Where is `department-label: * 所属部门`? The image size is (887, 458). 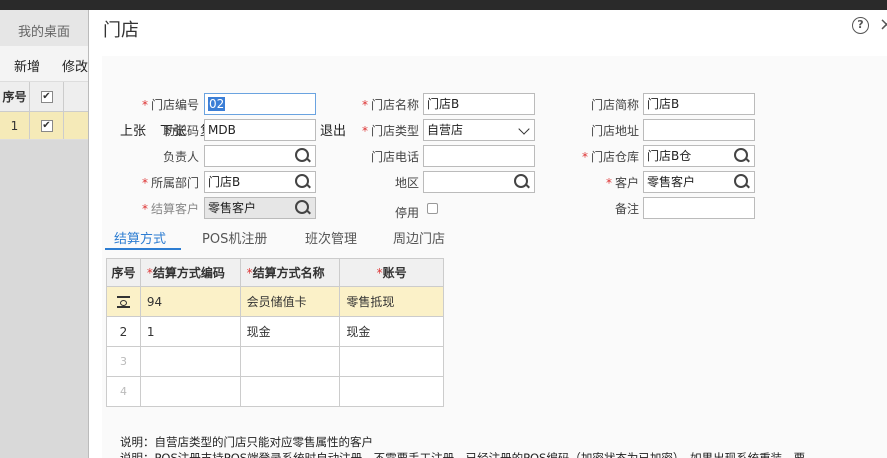 department-label: * 所属部门 is located at coordinates (170, 183).